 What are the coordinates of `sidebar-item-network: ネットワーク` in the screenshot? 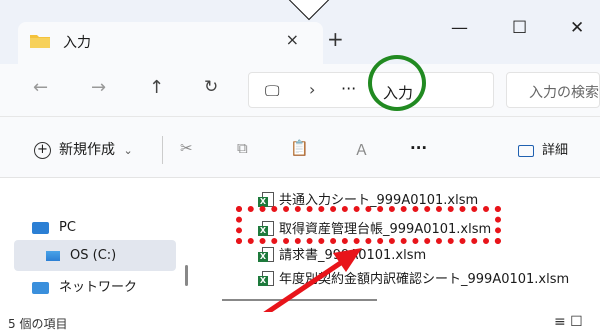 It's located at (84, 285).